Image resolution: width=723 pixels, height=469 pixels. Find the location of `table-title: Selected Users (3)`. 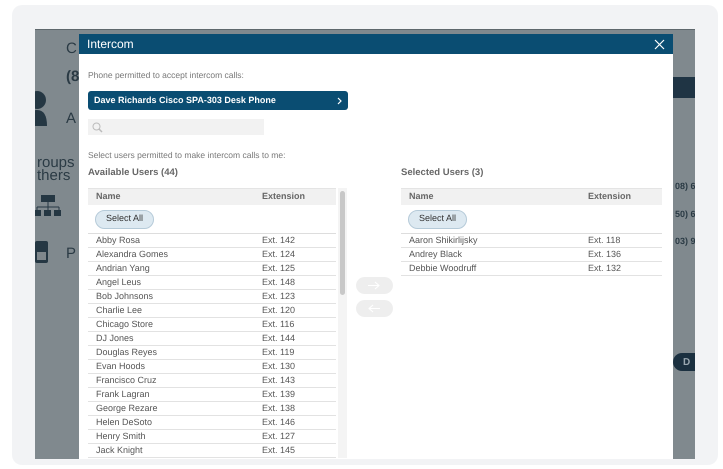

table-title: Selected Users (3) is located at coordinates (442, 172).